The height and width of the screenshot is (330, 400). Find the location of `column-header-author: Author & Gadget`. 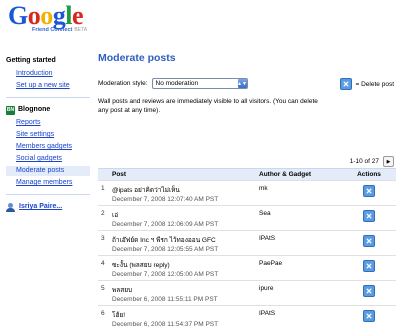

column-header-author: Author & Gadget is located at coordinates (297, 175).